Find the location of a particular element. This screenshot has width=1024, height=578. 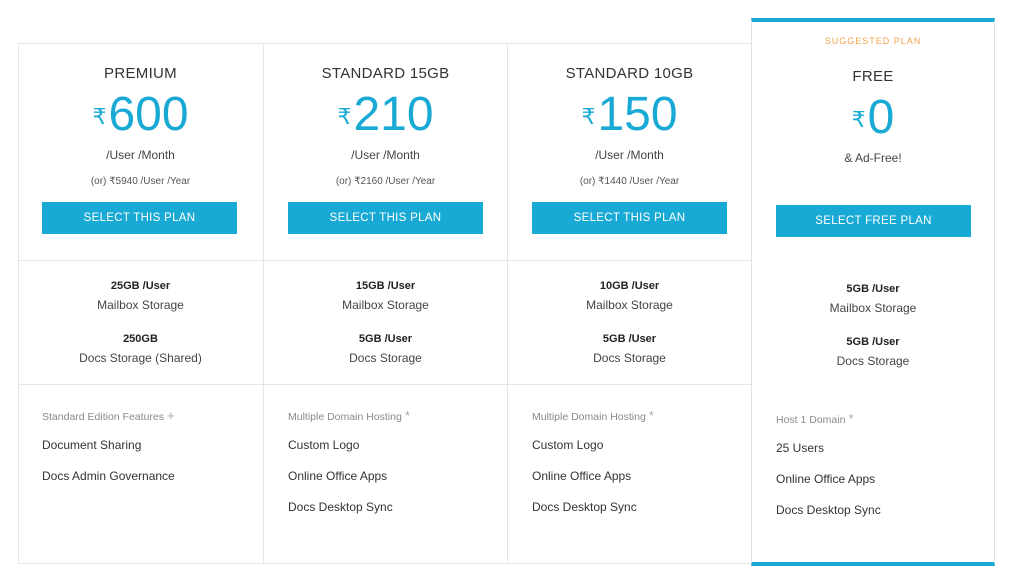

price-value: 0 is located at coordinates (881, 117).